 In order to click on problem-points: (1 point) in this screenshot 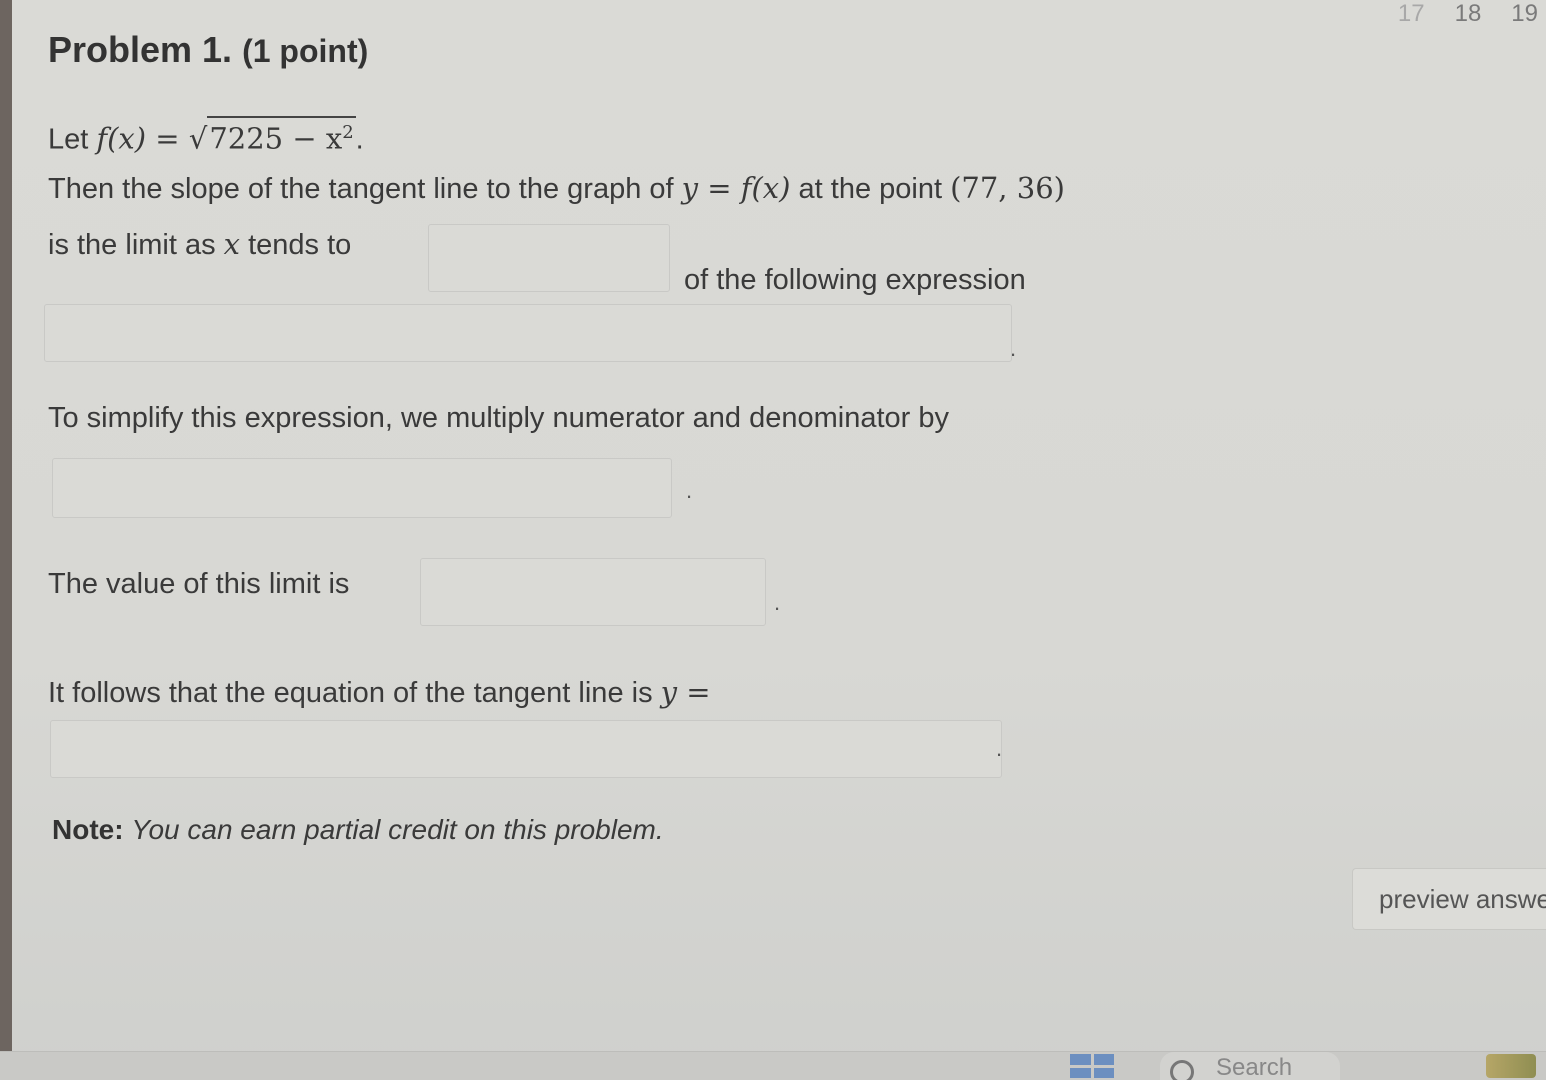, I will do `click(305, 51)`.